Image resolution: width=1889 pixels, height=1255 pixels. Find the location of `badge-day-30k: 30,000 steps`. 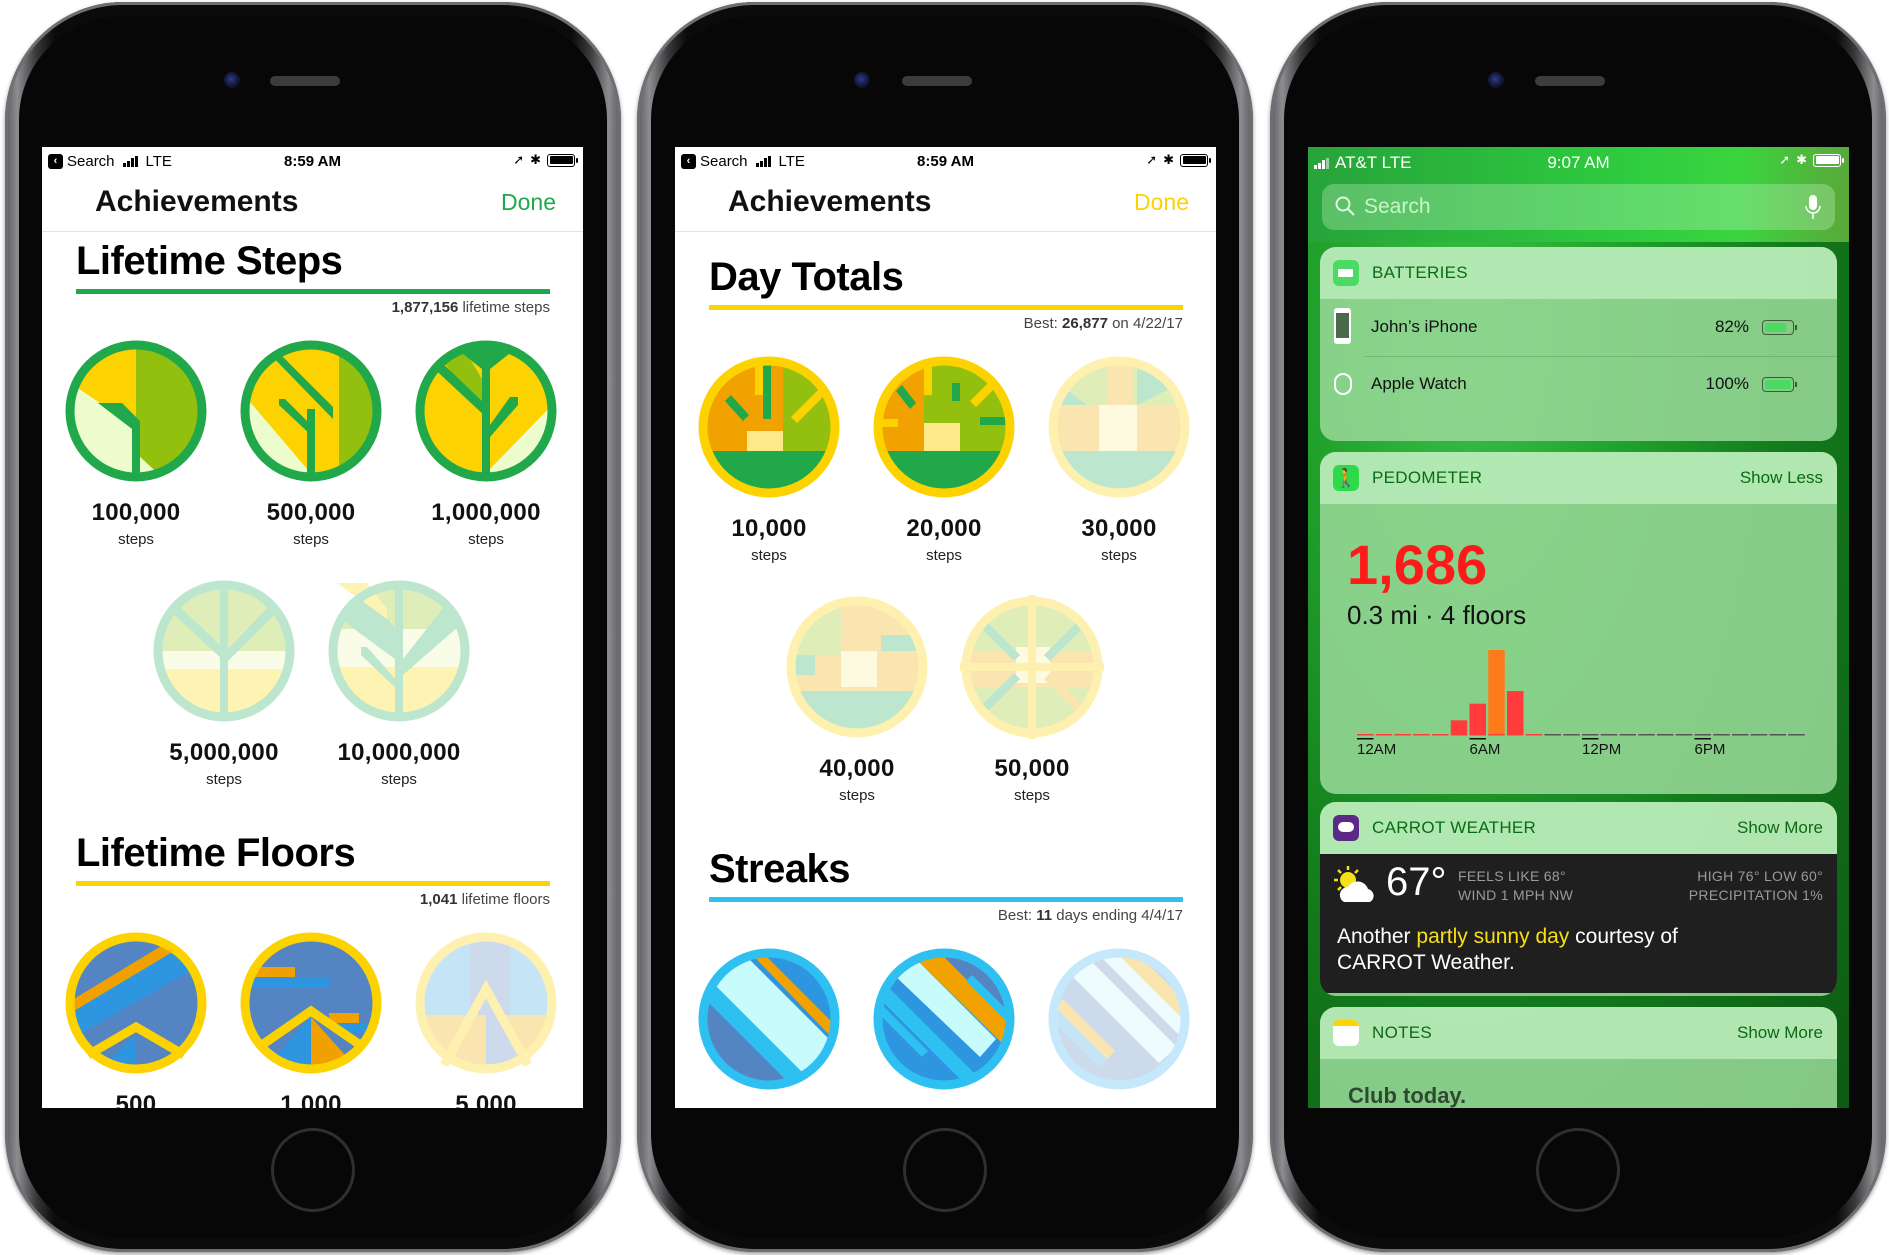

badge-day-30k: 30,000 steps is located at coordinates (1119, 459).